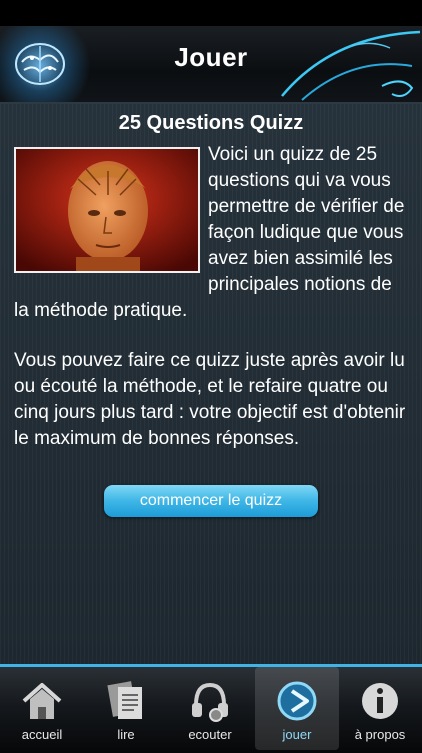 Image resolution: width=422 pixels, height=753 pixels. Describe the element at coordinates (211, 13) in the screenshot. I see `status-bar` at that location.